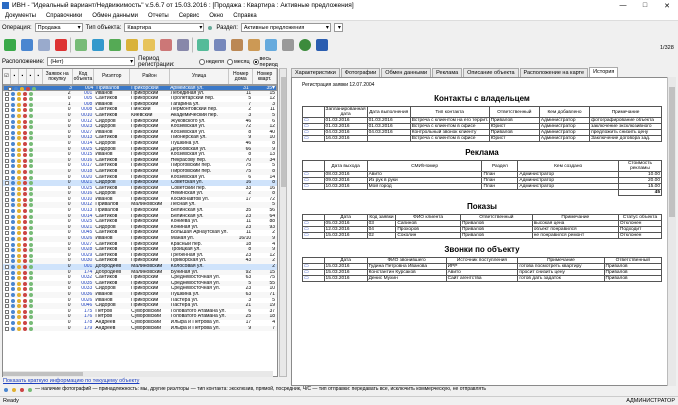  What do you see at coordinates (64, 16) in the screenshot?
I see `menu-references: Справочники` at bounding box center [64, 16].